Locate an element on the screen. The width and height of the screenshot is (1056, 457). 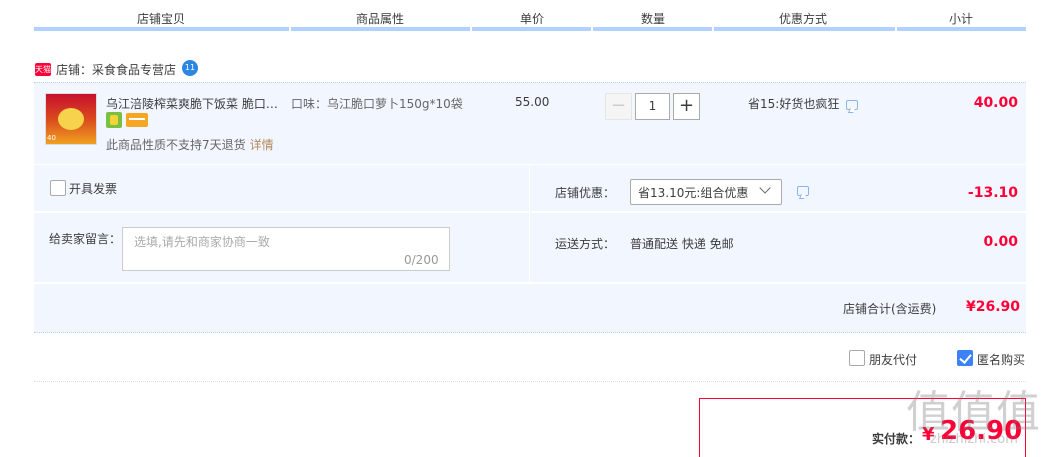
tmall-badge-icon: 天猫 is located at coordinates (43, 69).